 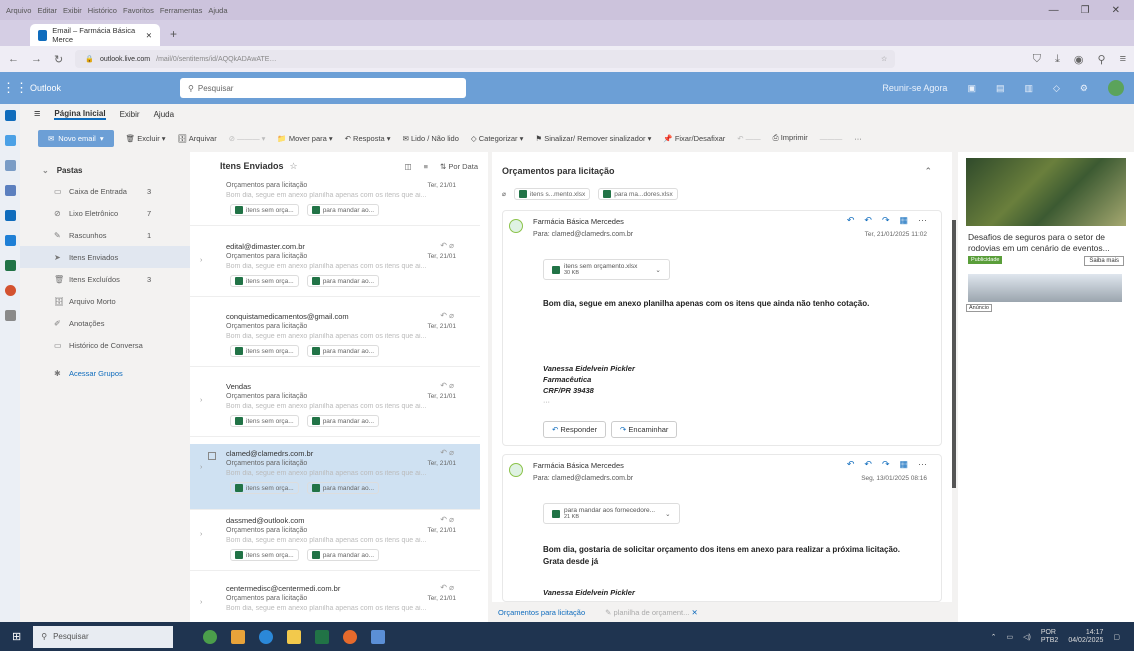 What do you see at coordinates (294, 636) in the screenshot?
I see `file-explorer-icon` at bounding box center [294, 636].